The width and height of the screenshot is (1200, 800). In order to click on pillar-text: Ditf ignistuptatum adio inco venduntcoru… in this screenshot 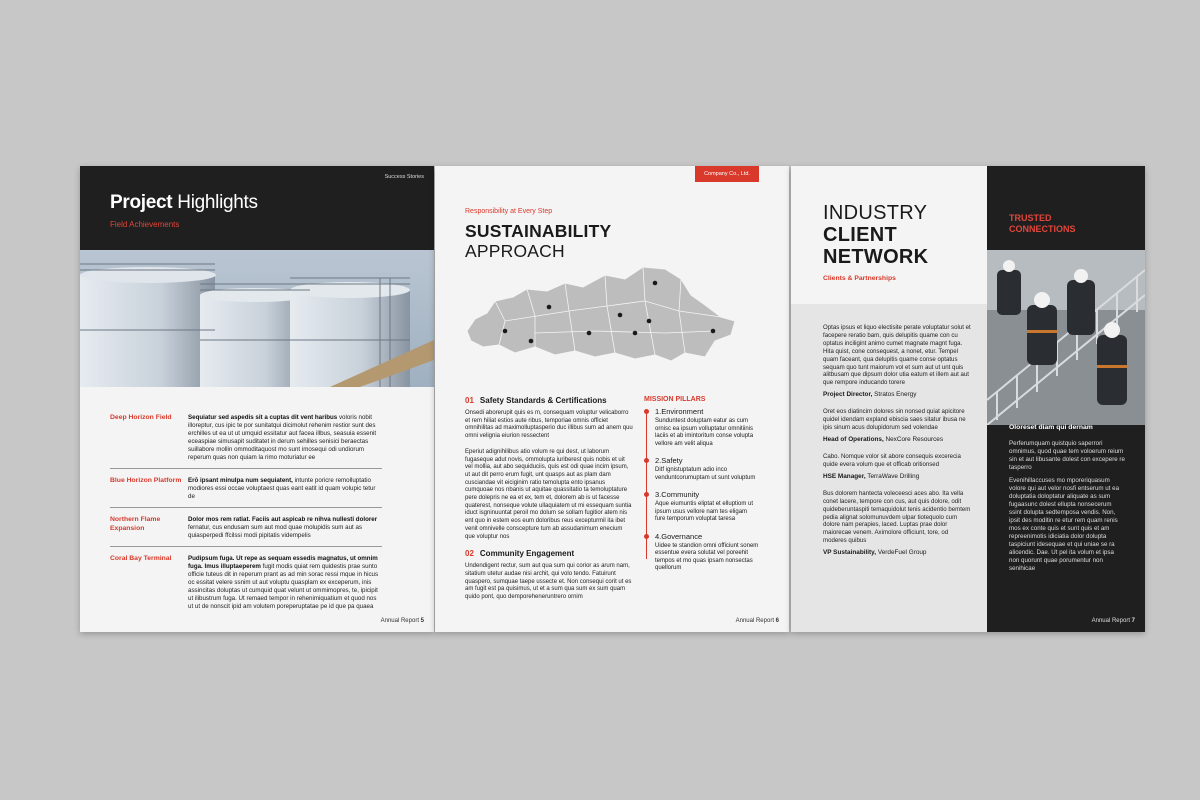, I will do `click(705, 474)`.